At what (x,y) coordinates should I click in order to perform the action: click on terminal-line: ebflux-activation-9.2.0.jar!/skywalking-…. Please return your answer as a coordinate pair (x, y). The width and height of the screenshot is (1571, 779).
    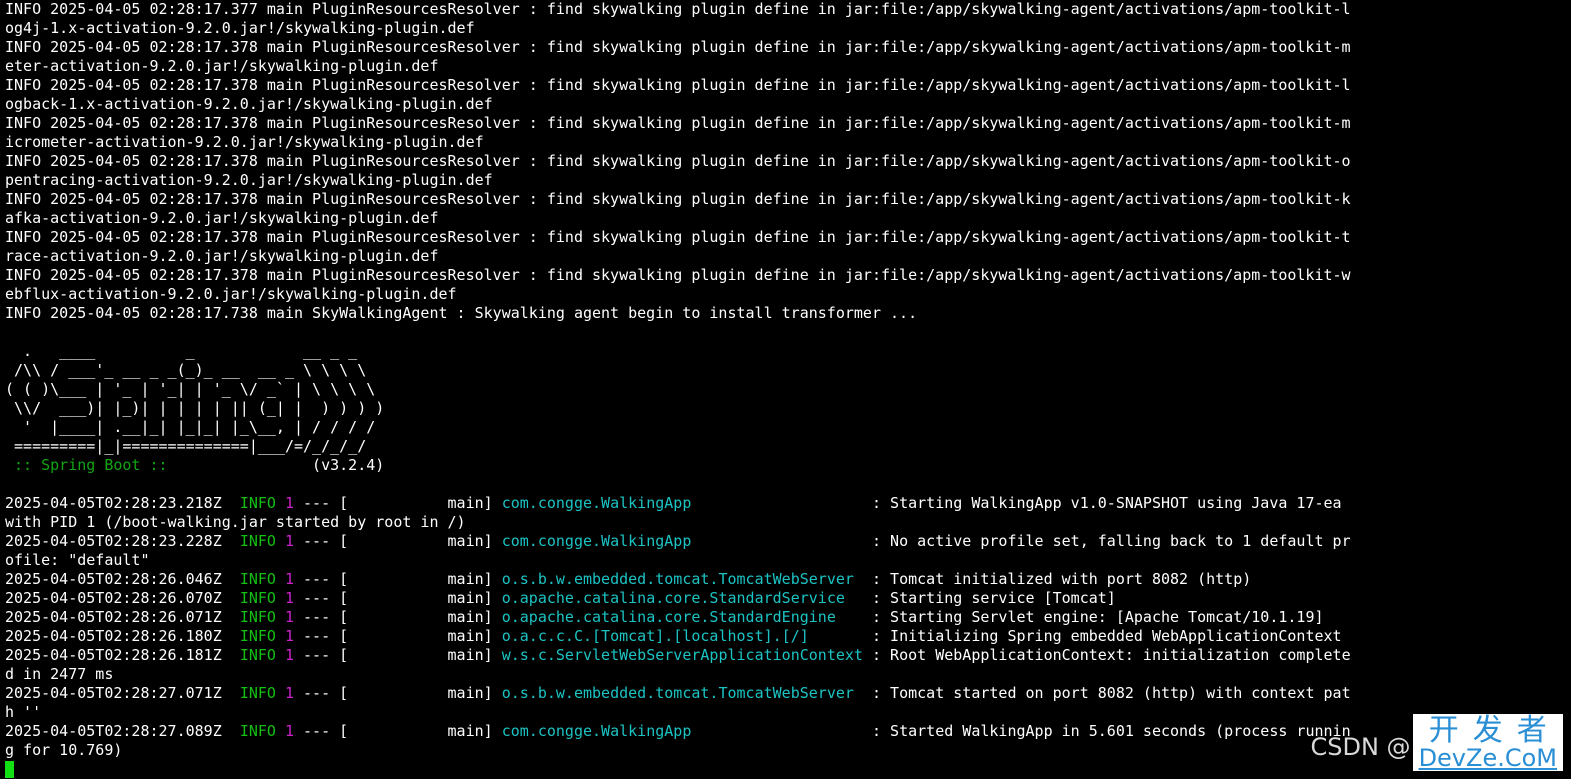
    Looking at the image, I should click on (678, 294).